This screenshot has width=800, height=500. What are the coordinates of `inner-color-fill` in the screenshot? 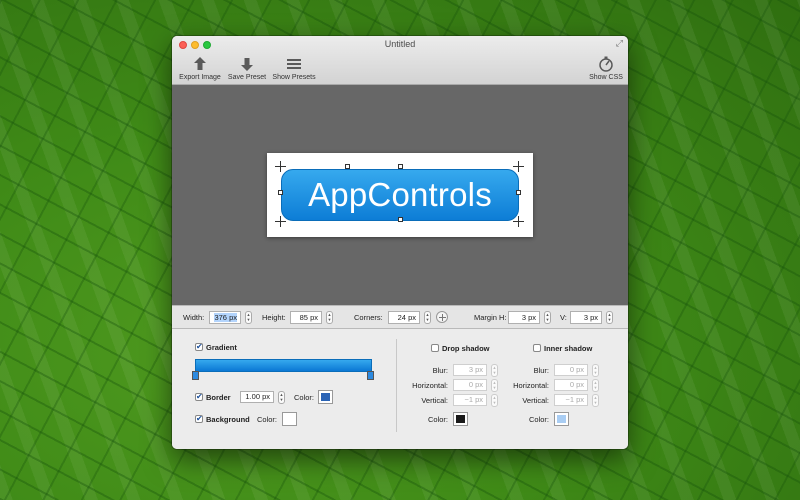 It's located at (561, 419).